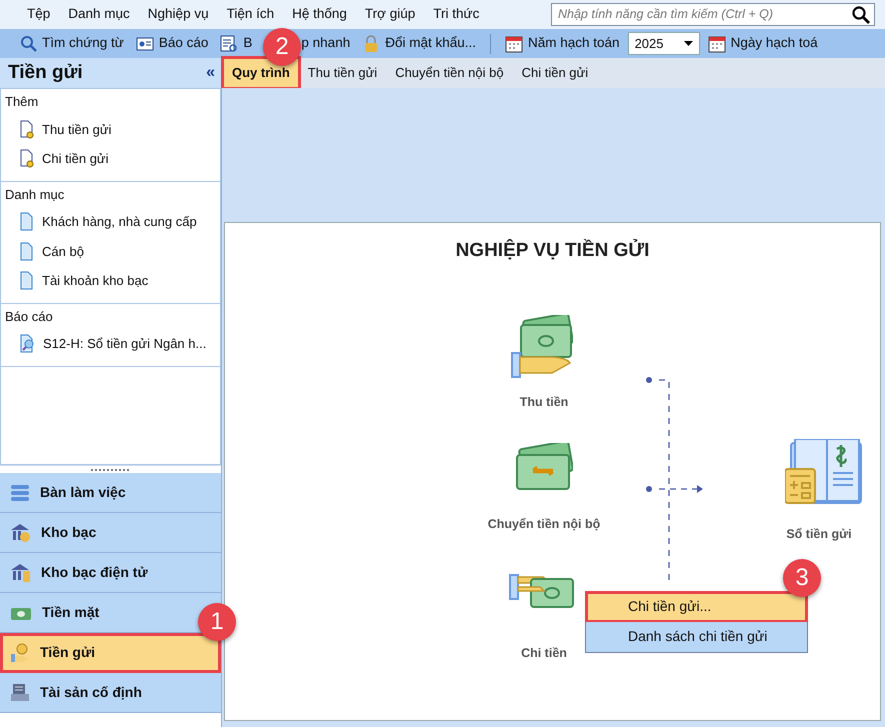  I want to click on tree-item: Tài khoản kho bạc, so click(110, 281).